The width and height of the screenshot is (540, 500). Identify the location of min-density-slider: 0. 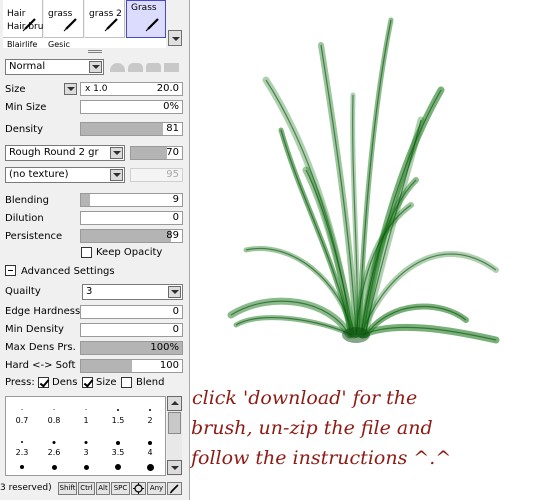
(131, 330).